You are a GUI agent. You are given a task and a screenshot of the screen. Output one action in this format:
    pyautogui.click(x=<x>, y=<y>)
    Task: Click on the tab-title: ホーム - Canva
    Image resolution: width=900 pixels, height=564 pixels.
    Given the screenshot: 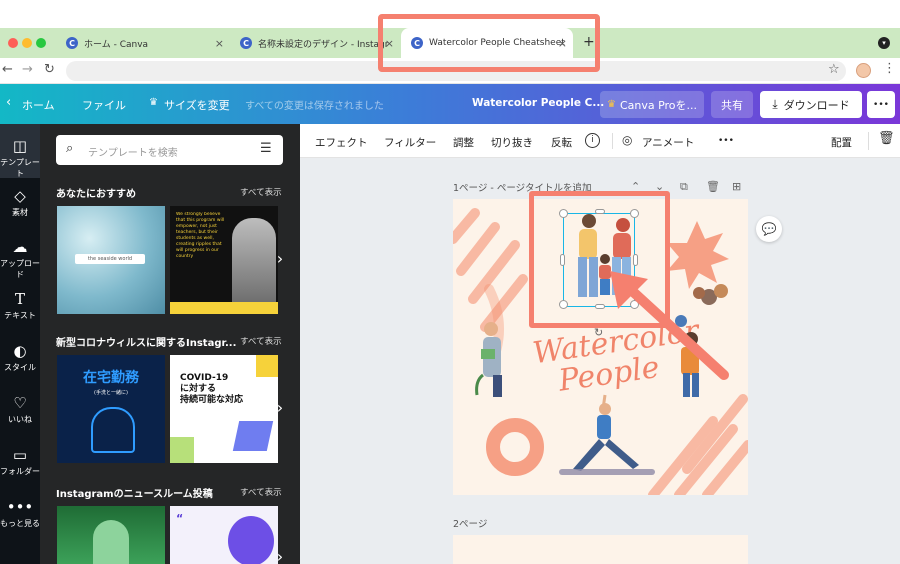 What is the action you would take?
    pyautogui.click(x=116, y=44)
    